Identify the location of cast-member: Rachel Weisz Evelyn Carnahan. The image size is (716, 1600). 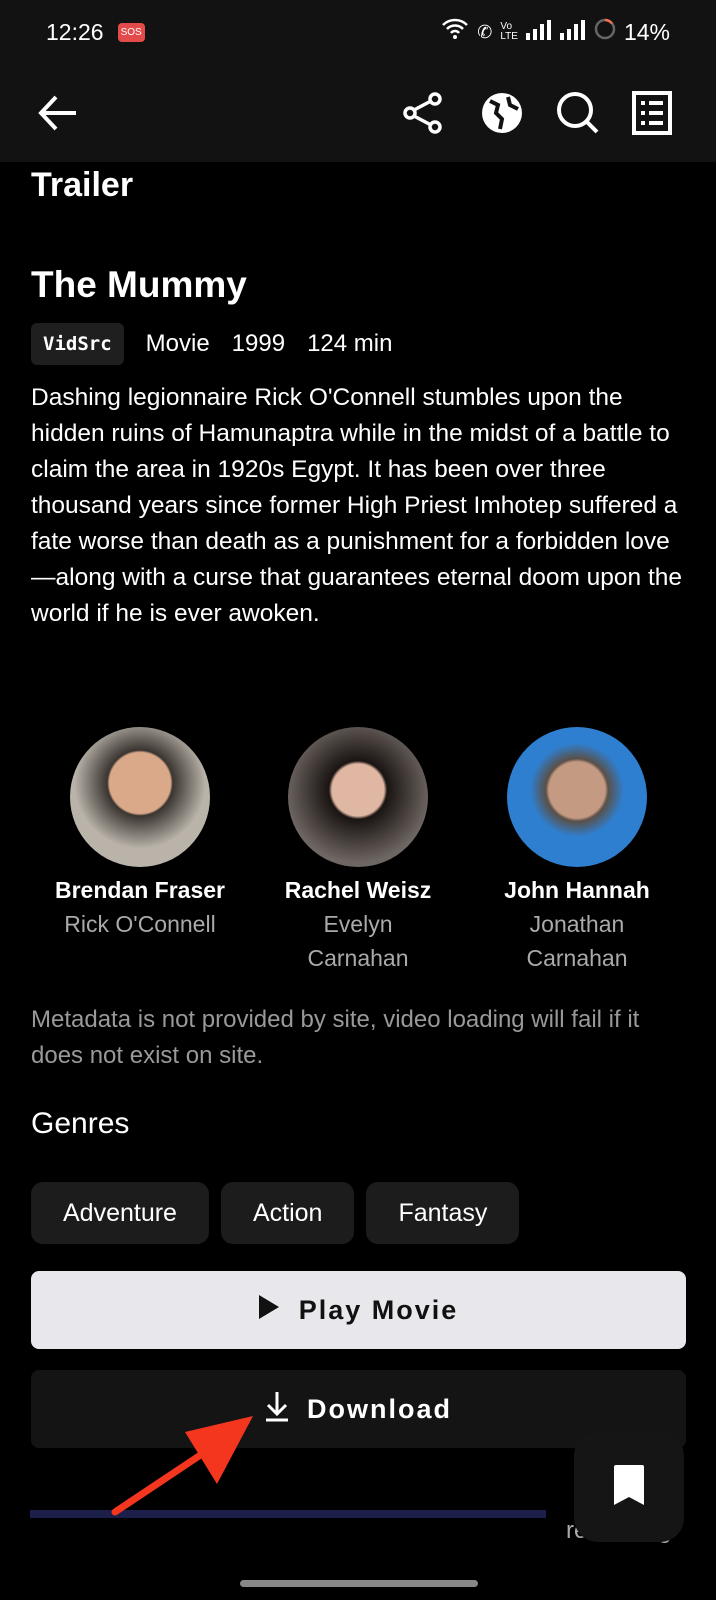
(358, 851).